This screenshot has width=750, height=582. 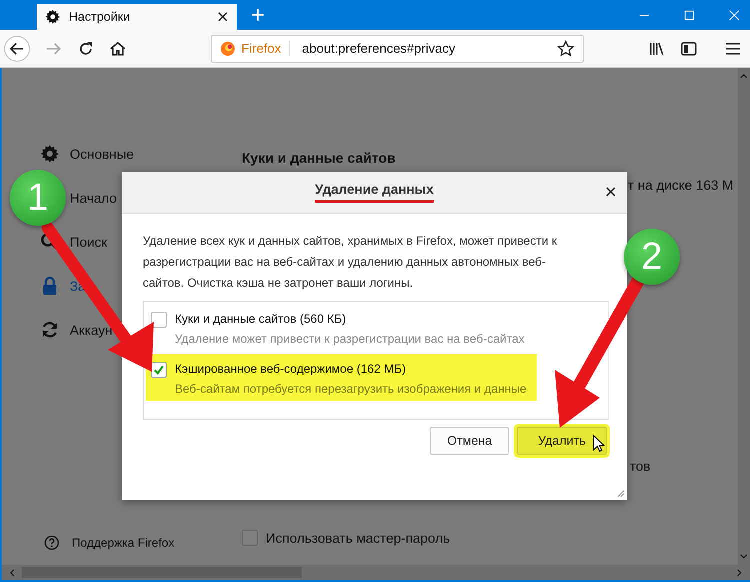 What do you see at coordinates (681, 185) in the screenshot?
I see `page-text: т на диске 163 М` at bounding box center [681, 185].